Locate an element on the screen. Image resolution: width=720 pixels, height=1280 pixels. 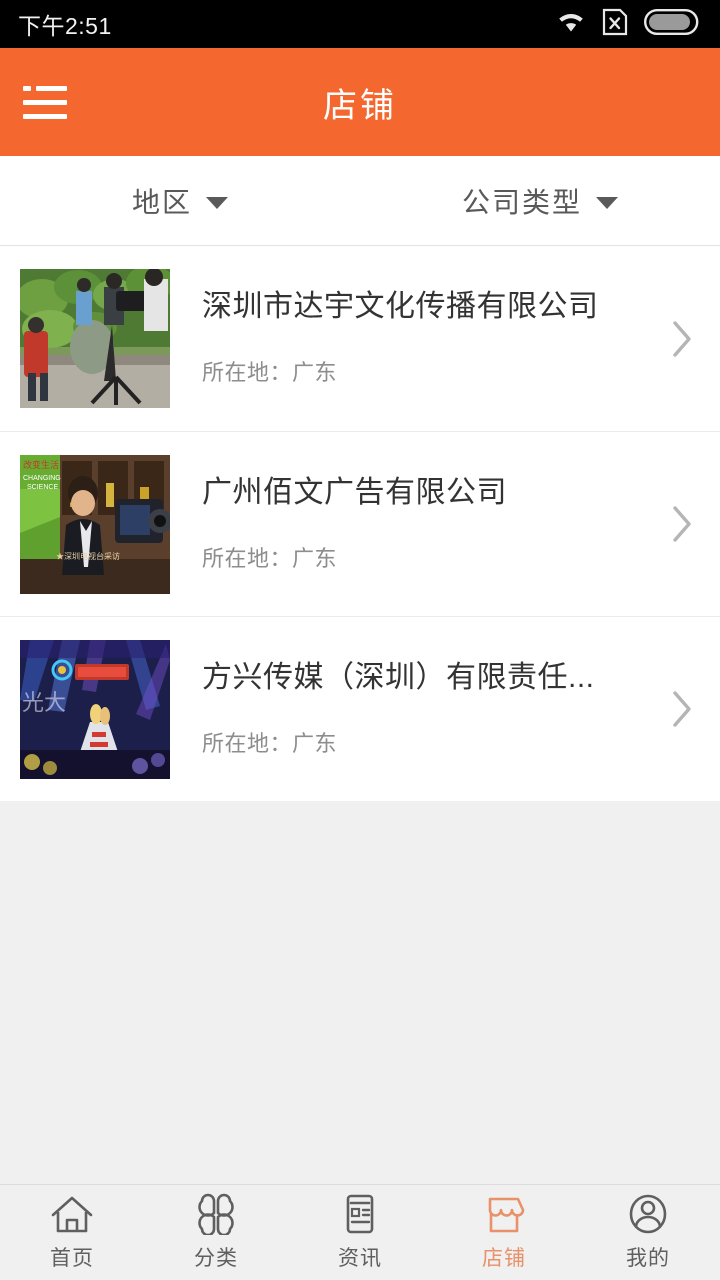
shop-name: 深圳市达宇文化传播有限公司 is located at coordinates (400, 306).